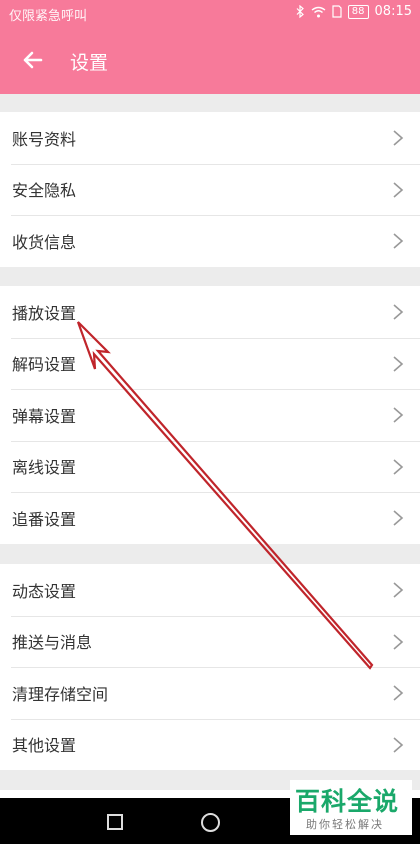 The image size is (420, 844). What do you see at coordinates (44, 591) in the screenshot?
I see `settings-item-label: 动态设置` at bounding box center [44, 591].